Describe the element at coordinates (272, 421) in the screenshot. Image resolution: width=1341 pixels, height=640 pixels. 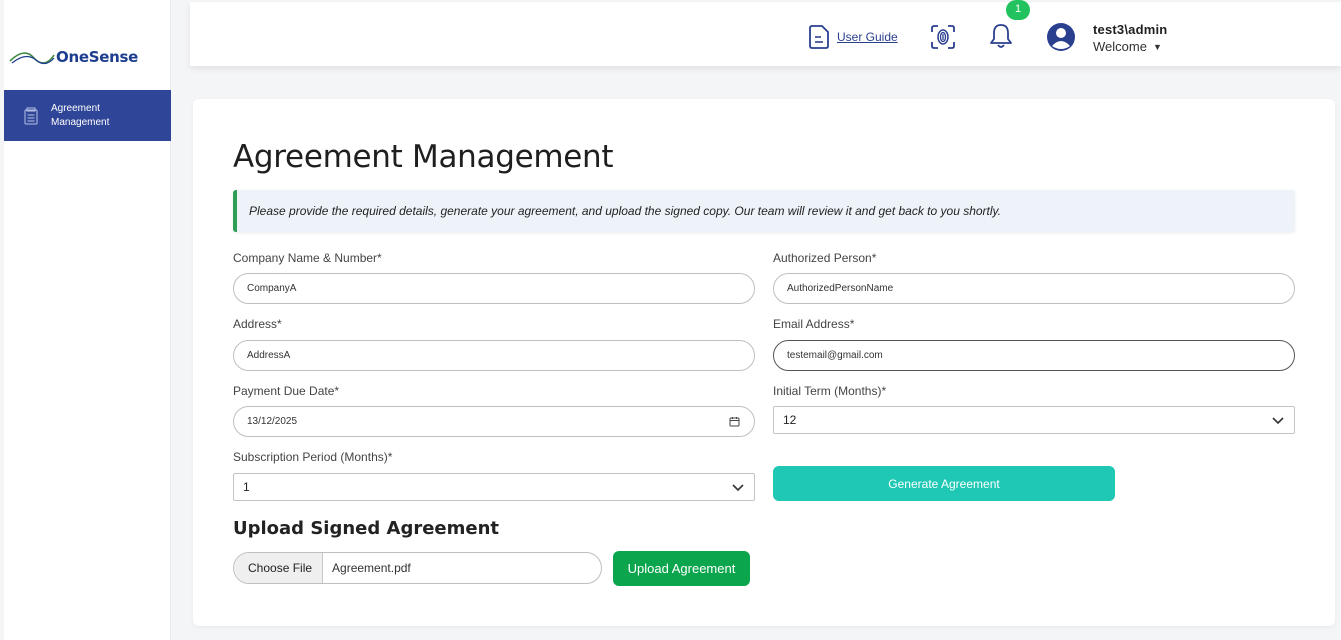
I see `payment-due-value: 13/12/2025` at that location.